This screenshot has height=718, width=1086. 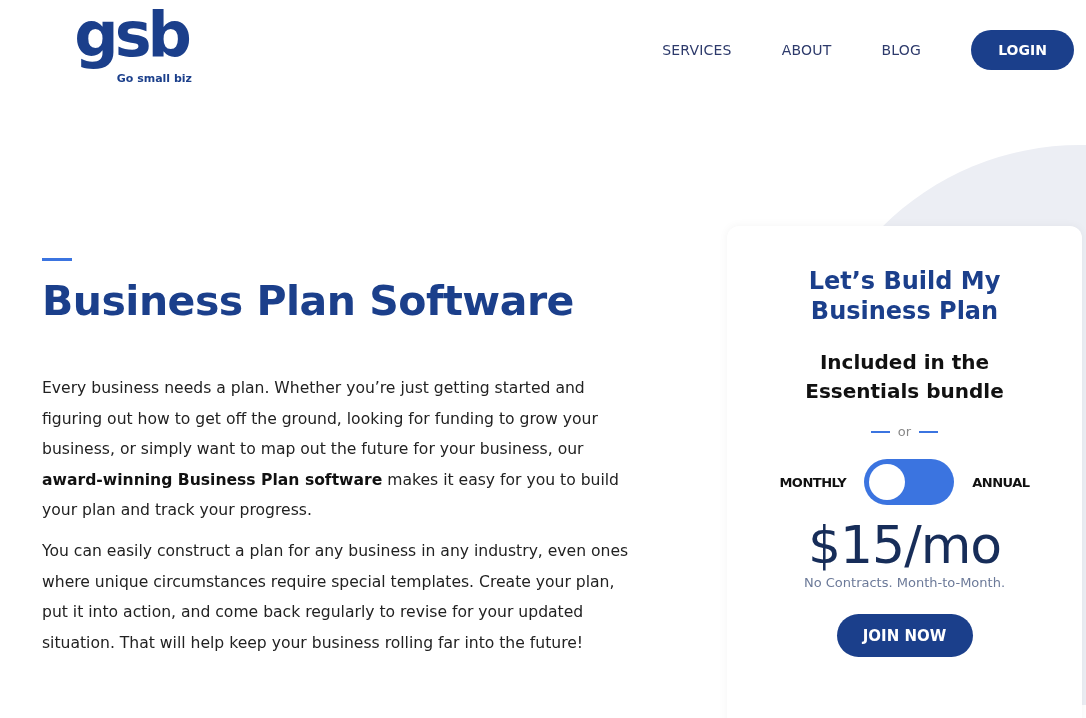 What do you see at coordinates (57, 259) in the screenshot?
I see `accent-line` at bounding box center [57, 259].